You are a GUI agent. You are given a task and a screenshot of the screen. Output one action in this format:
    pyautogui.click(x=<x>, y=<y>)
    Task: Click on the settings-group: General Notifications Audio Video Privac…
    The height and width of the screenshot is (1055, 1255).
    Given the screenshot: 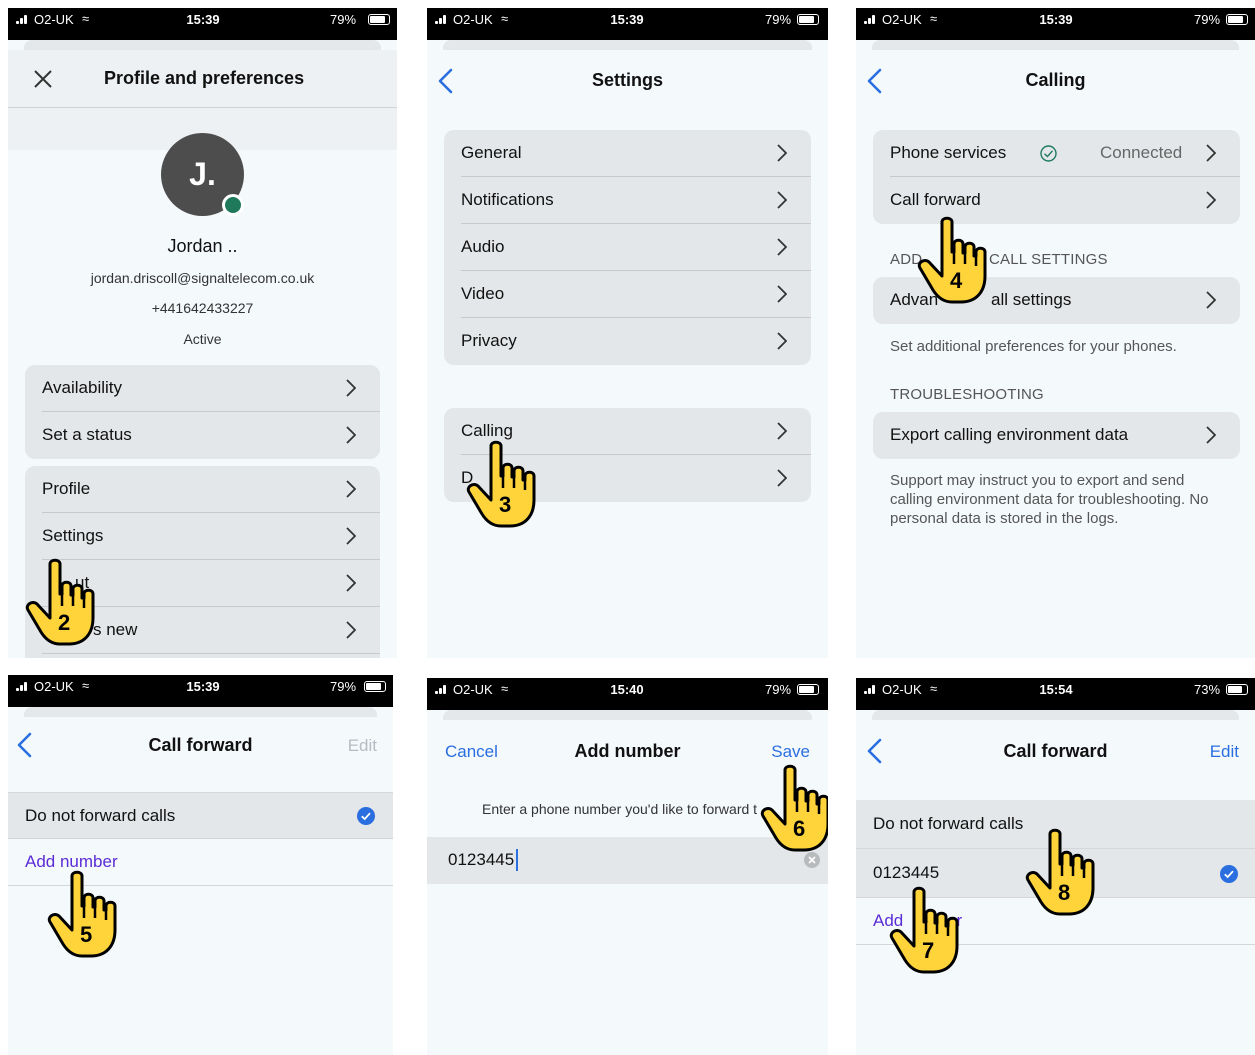 What is the action you would take?
    pyautogui.click(x=627, y=247)
    